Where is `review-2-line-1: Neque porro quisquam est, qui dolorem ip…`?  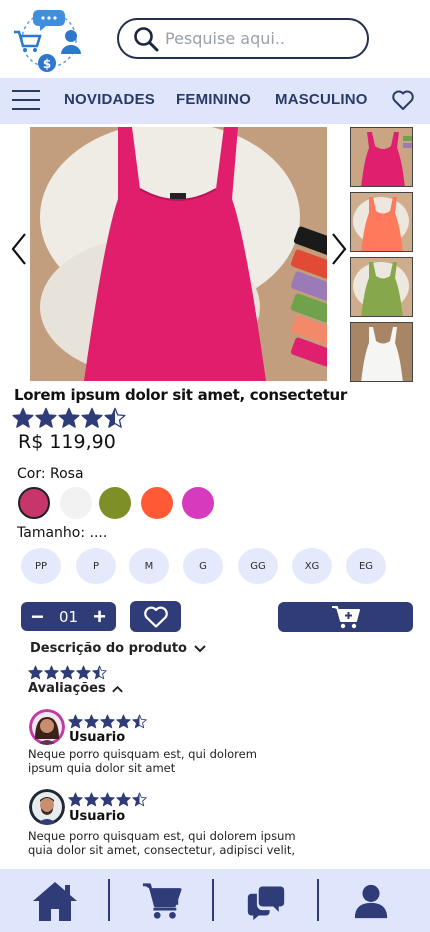
review-2-line-1: Neque porro quisquam est, qui dolorem ip… is located at coordinates (162, 836).